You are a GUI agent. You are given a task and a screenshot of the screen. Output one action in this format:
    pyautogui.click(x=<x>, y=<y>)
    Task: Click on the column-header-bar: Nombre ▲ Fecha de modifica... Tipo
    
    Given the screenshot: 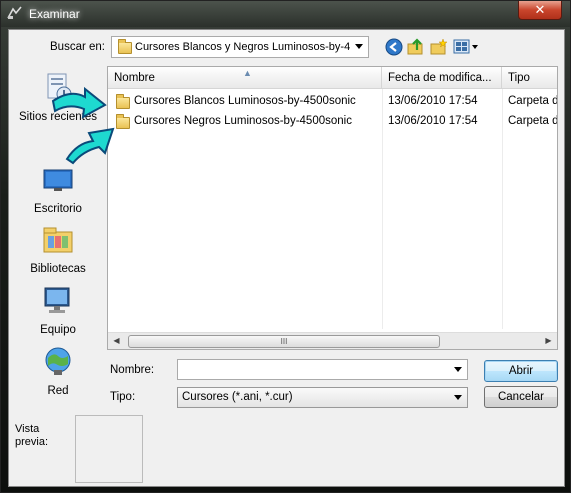 What is the action you would take?
    pyautogui.click(x=332, y=78)
    